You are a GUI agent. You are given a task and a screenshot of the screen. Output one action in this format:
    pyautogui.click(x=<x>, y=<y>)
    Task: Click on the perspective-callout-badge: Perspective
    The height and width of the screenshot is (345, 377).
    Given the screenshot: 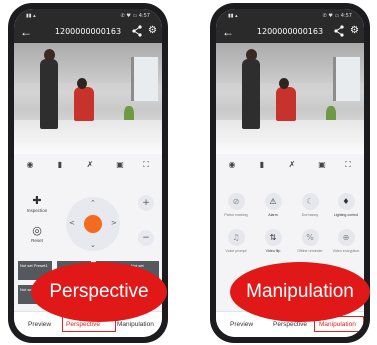 What is the action you would take?
    pyautogui.click(x=99, y=292)
    